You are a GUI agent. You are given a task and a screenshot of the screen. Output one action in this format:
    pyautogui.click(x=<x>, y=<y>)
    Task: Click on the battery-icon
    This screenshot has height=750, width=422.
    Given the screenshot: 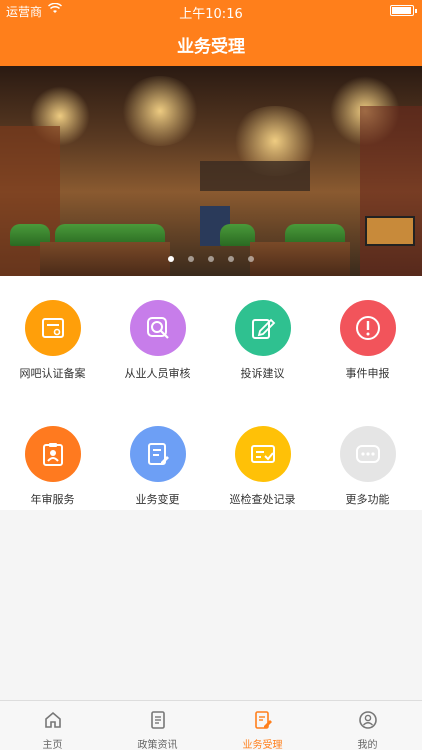 What is the action you would take?
    pyautogui.click(x=403, y=10)
    